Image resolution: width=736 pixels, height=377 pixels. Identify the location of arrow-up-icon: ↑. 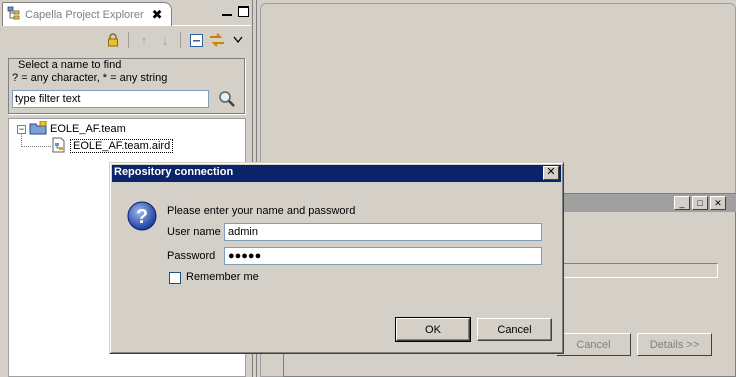
(144, 40).